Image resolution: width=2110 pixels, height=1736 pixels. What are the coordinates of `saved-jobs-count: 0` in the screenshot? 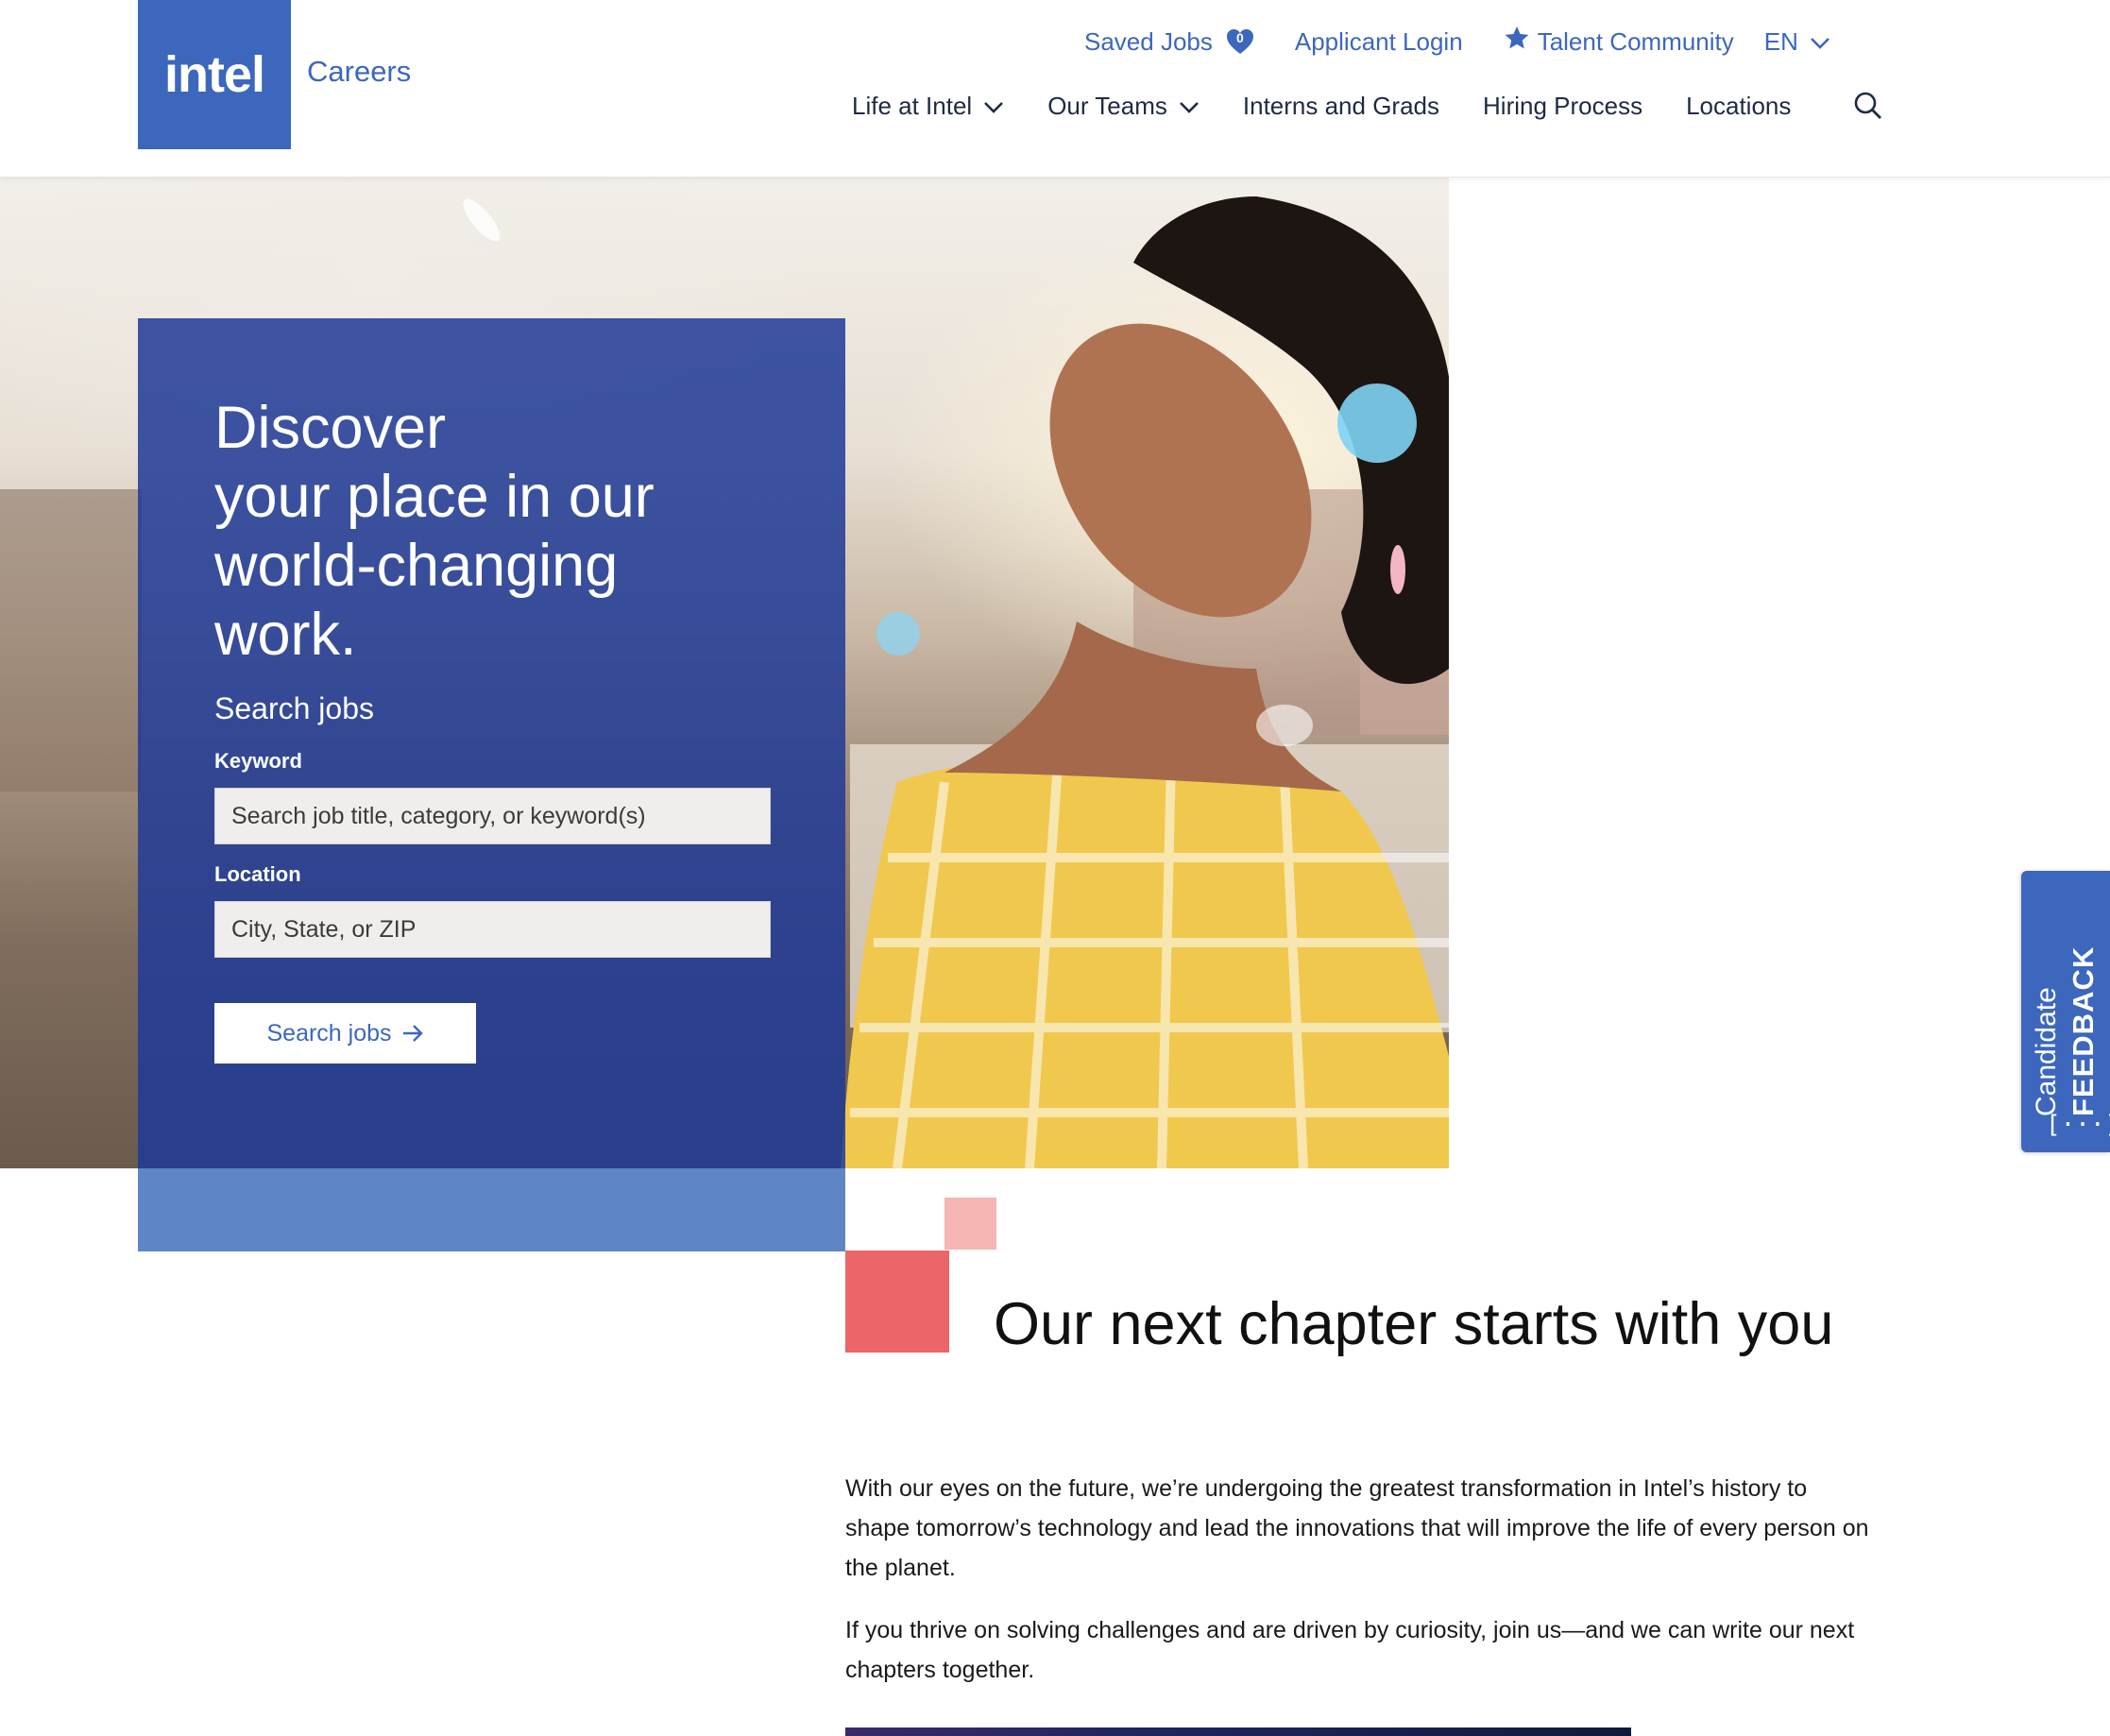 It's located at (1239, 37).